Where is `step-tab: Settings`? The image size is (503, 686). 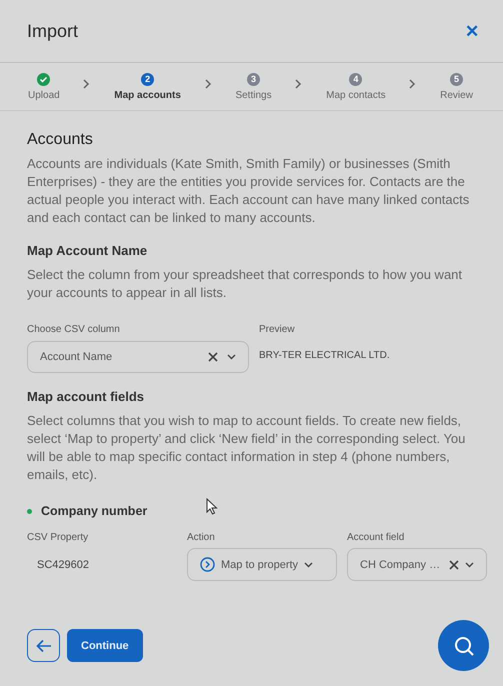
step-tab: Settings is located at coordinates (253, 95).